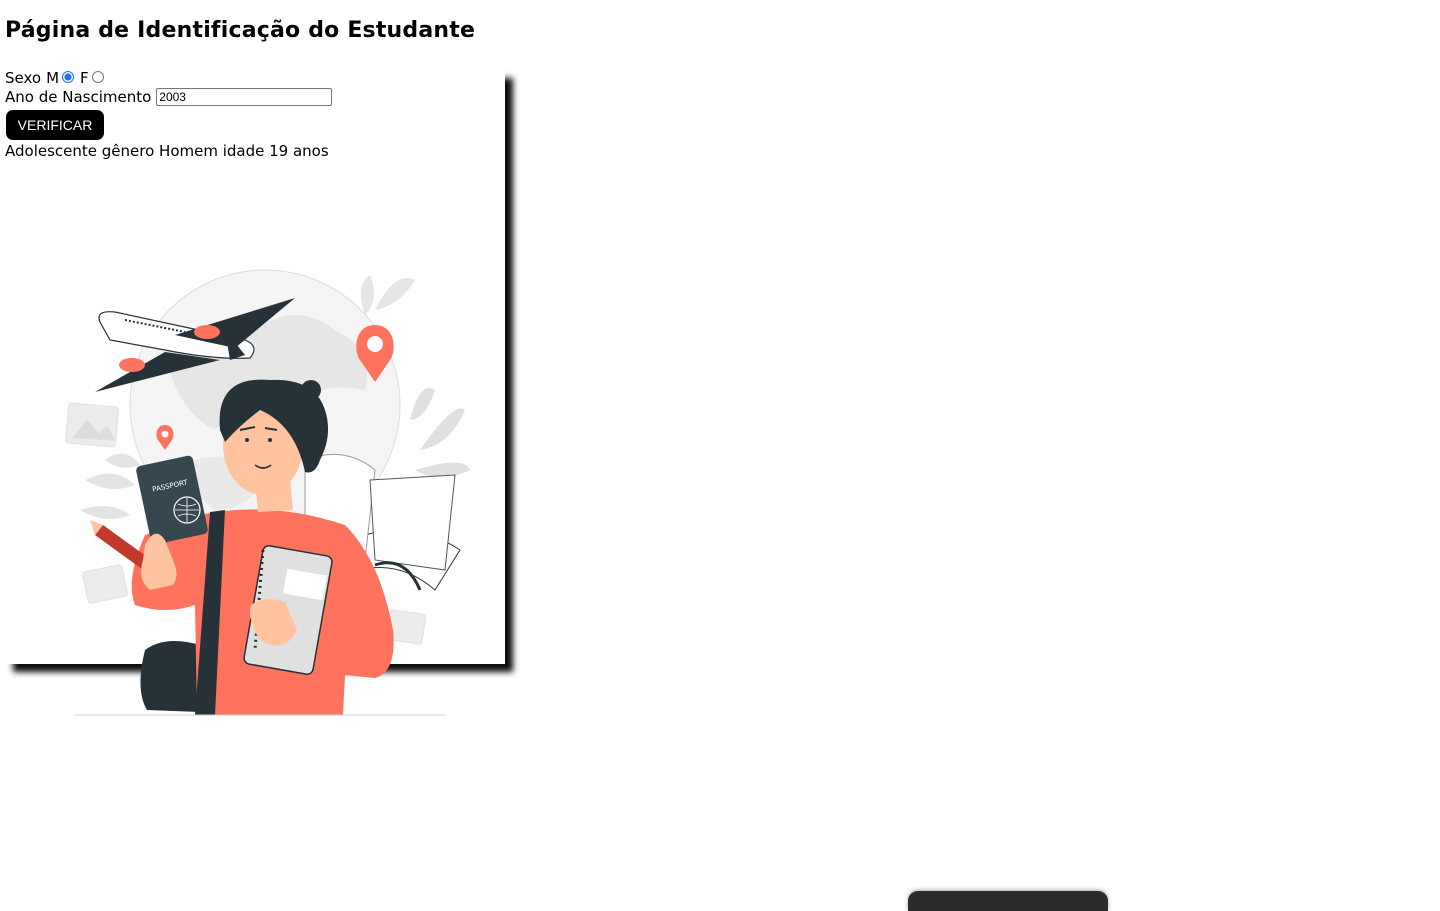 This screenshot has height=911, width=1440. I want to click on sexo-row: Sexo M F, so click(56, 78).